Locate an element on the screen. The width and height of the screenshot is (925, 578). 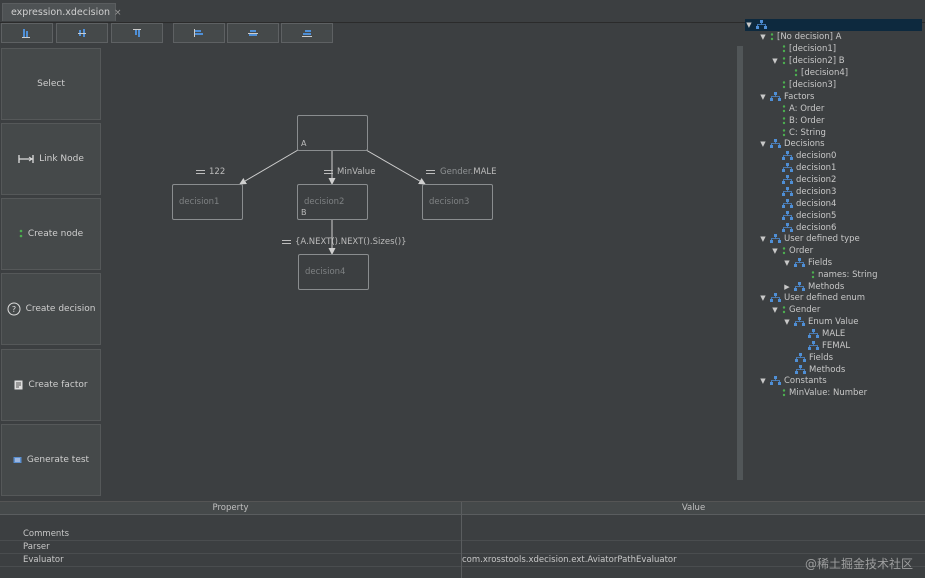
tree-label: [No decision] A is located at coordinates (809, 37).